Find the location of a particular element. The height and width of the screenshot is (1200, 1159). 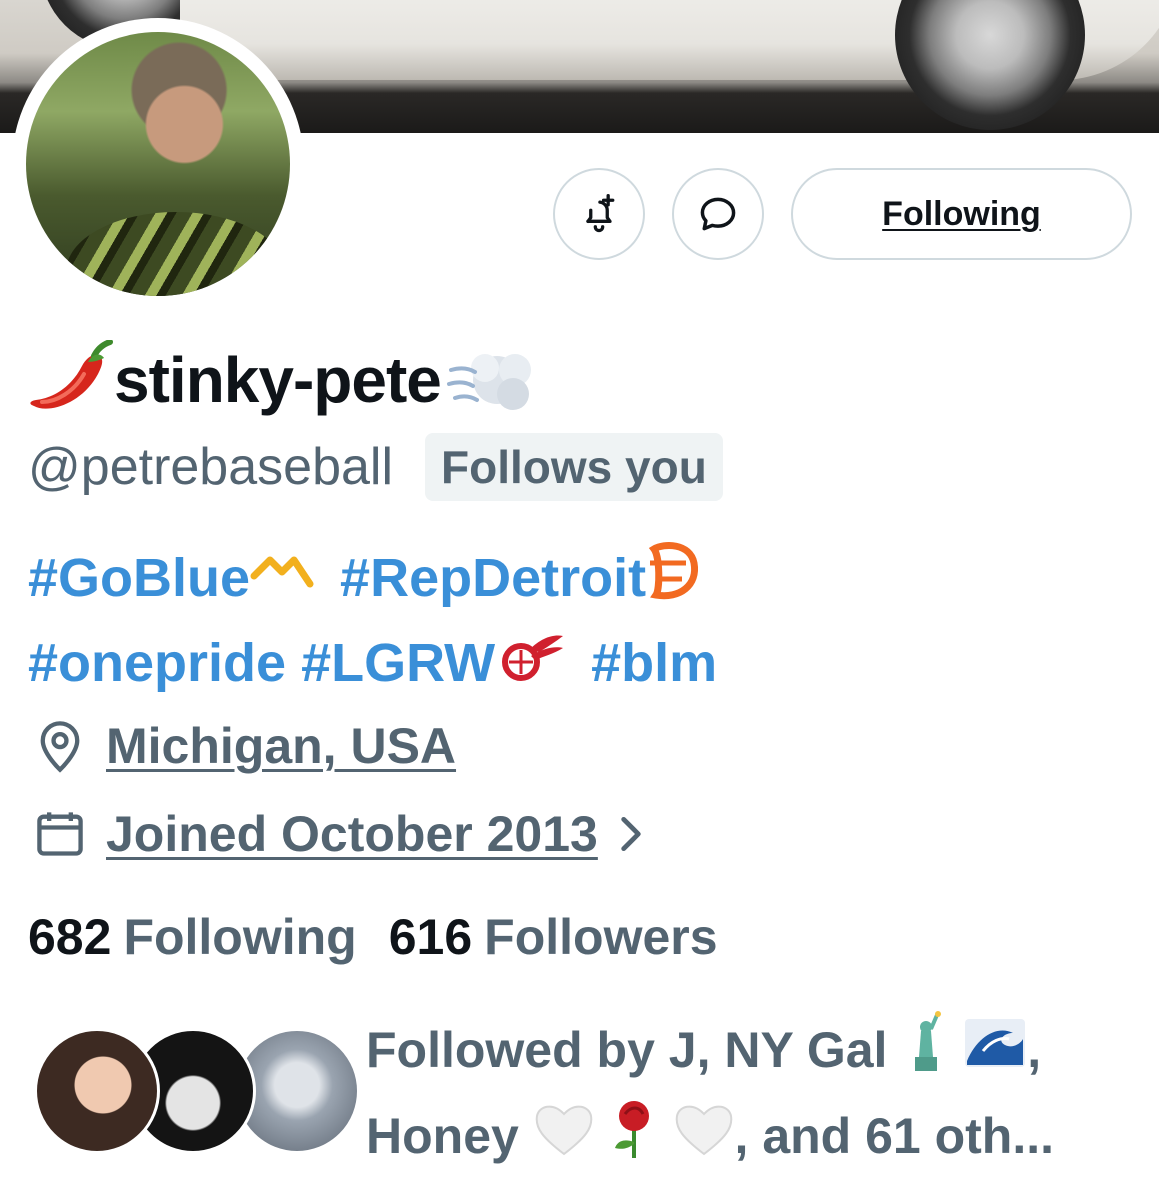

handle-row: @petrebaseball Follows you is located at coordinates (375, 467).